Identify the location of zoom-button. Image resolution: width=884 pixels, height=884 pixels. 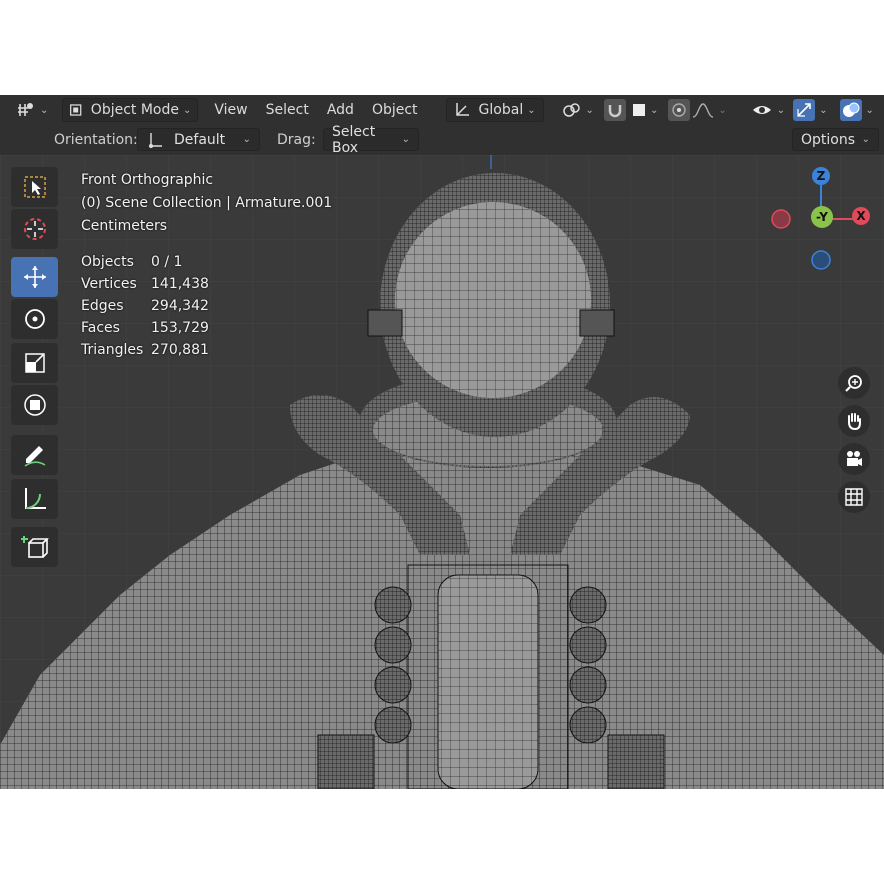
(854, 383).